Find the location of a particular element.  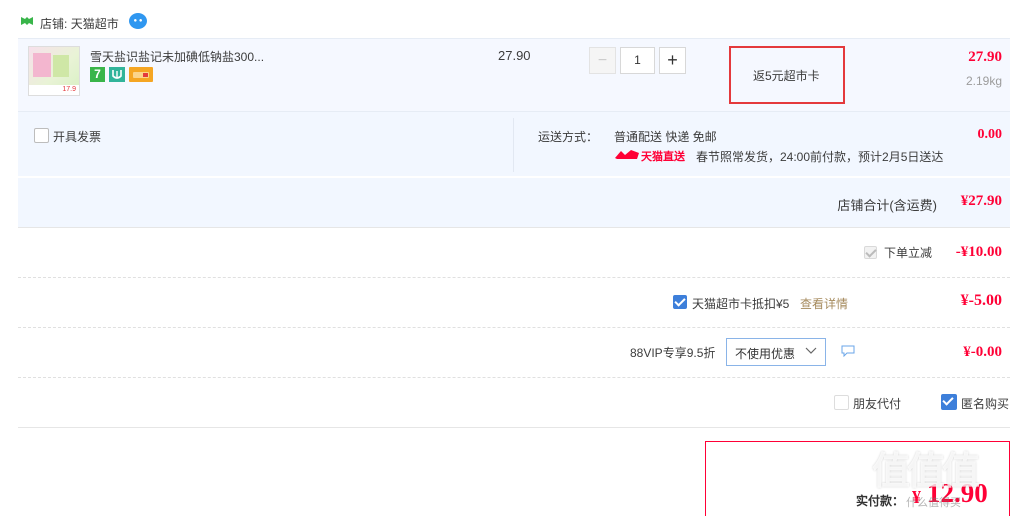

shipping-method: 普通配送 快递 免邮 is located at coordinates (665, 137).